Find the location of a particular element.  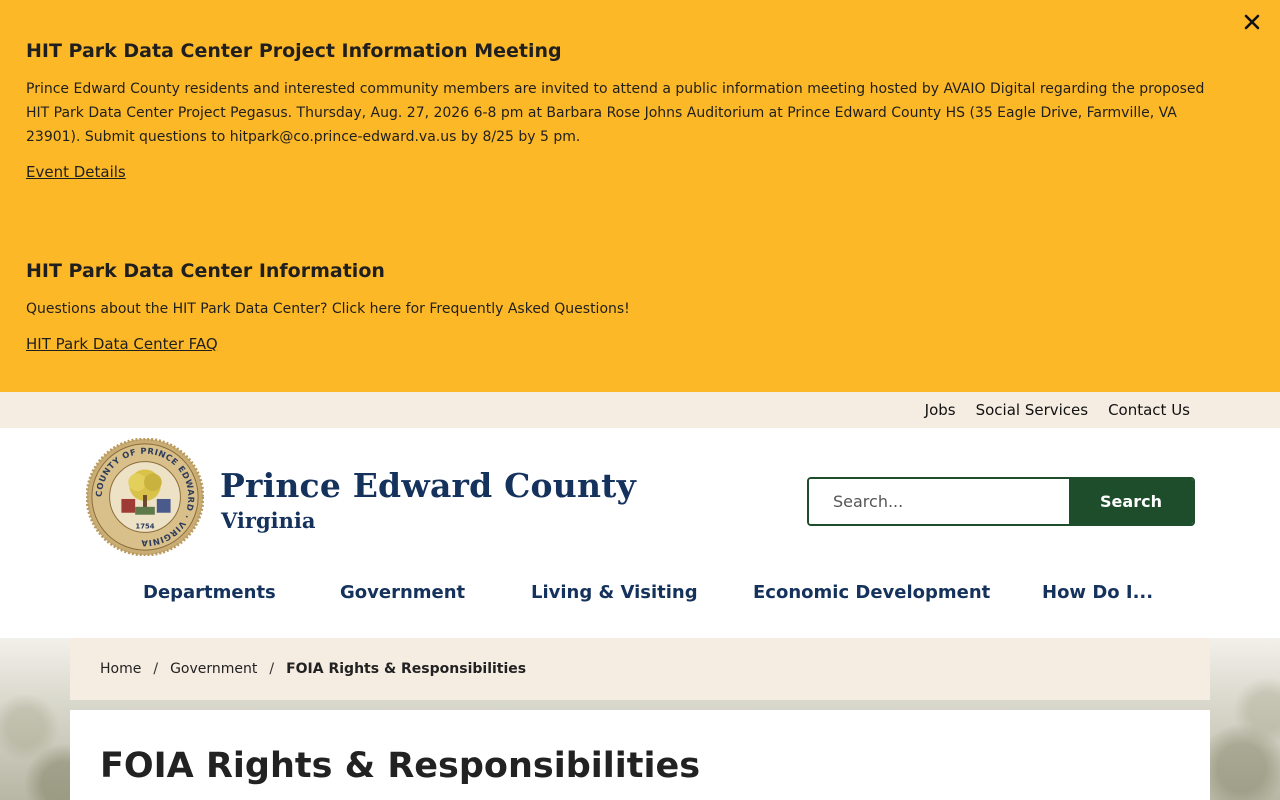

nav-living-visiting: Living & Visiting is located at coordinates (614, 592).